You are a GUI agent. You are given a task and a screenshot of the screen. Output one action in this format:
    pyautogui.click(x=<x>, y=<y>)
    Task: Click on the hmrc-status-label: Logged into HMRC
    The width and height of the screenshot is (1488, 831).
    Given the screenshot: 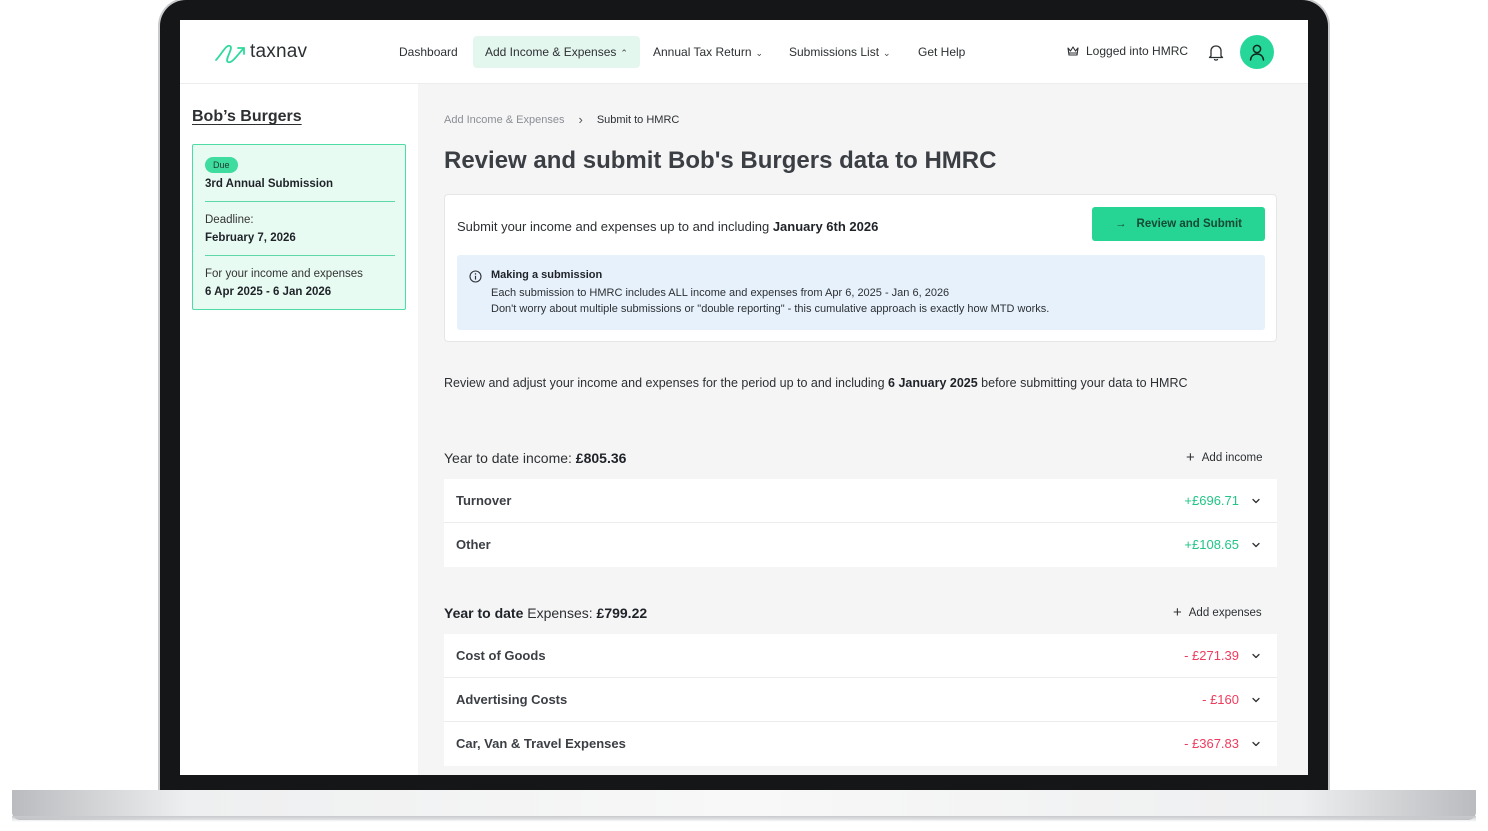 What is the action you would take?
    pyautogui.click(x=1137, y=51)
    